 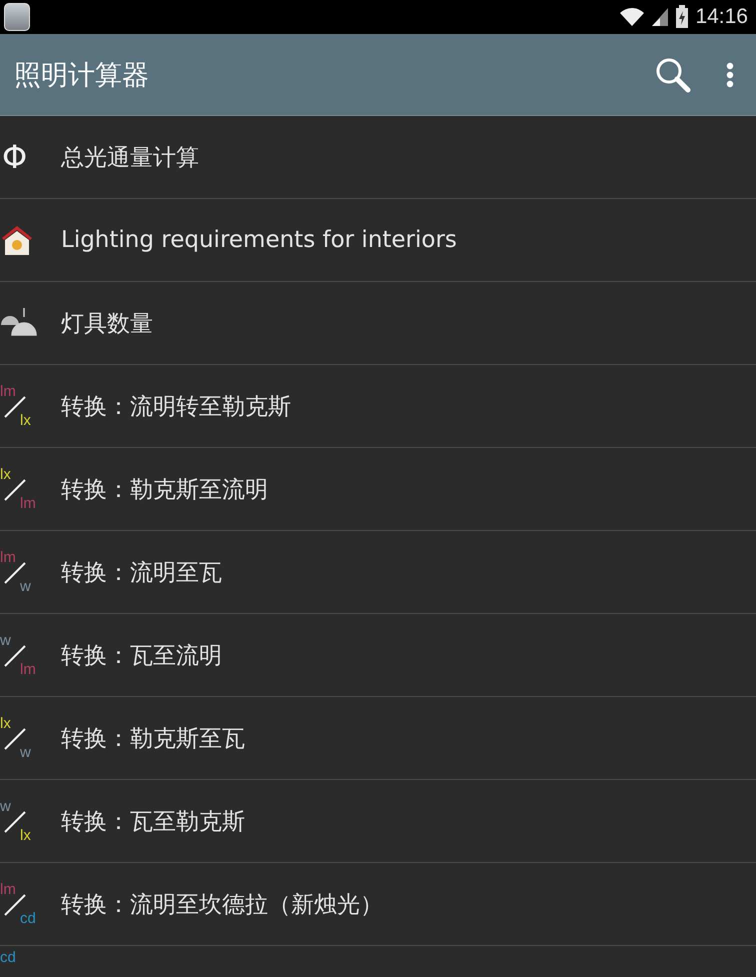 I want to click on overflow-menu-icon, so click(x=730, y=75).